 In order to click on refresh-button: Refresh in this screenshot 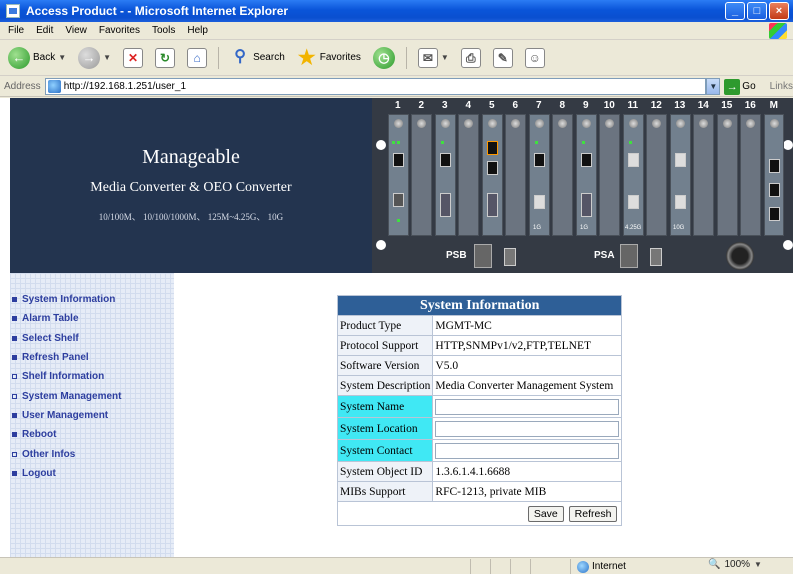, I will do `click(593, 513)`.